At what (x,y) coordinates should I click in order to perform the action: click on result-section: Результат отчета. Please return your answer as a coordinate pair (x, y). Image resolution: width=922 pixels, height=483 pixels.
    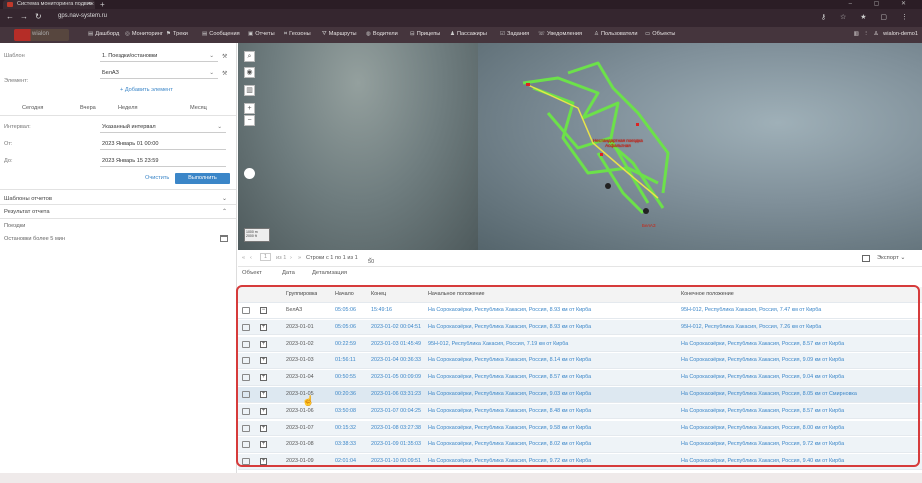
    Looking at the image, I should click on (27, 212).